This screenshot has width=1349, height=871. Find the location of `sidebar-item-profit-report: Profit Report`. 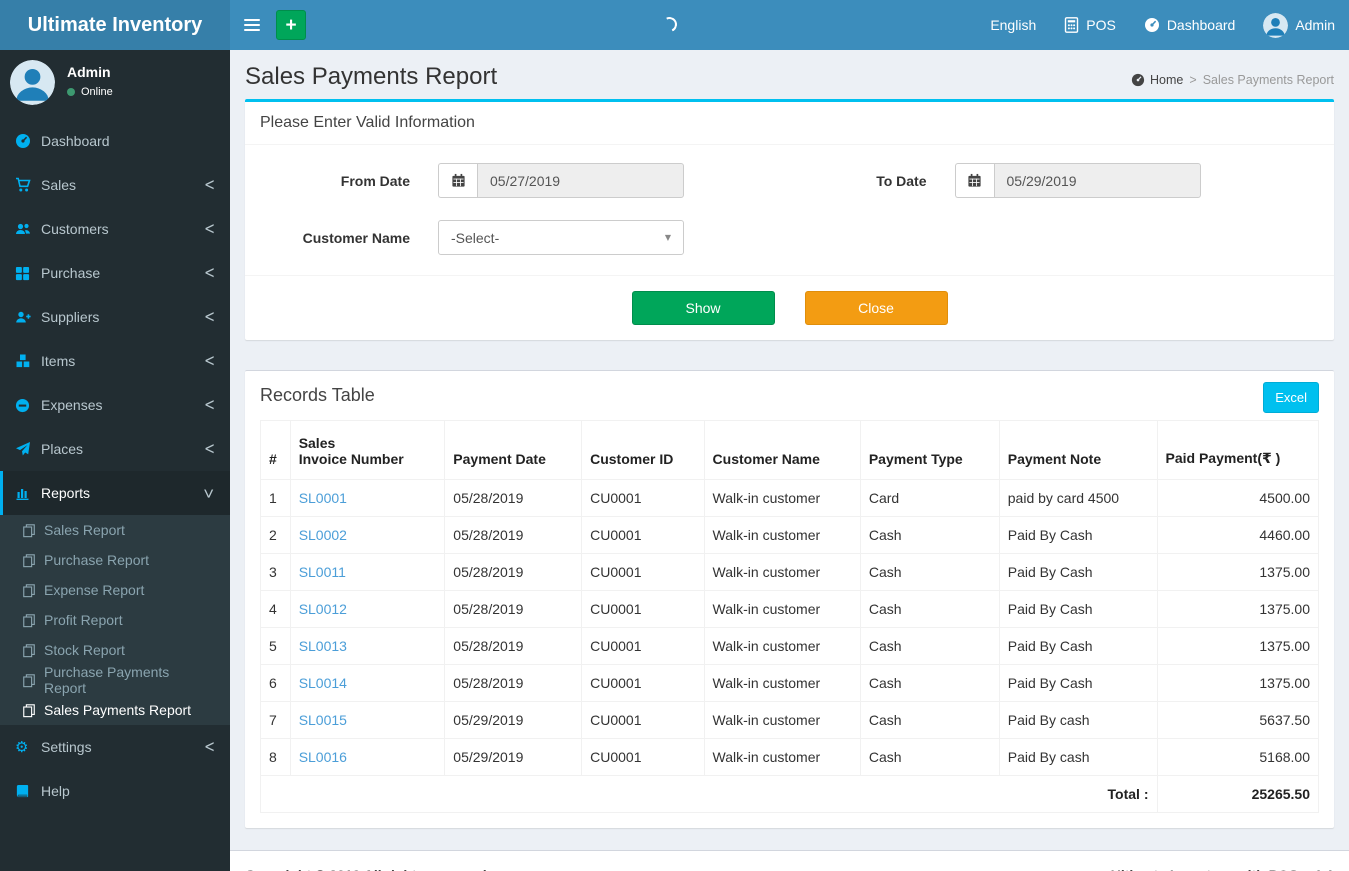

sidebar-item-profit-report: Profit Report is located at coordinates (115, 620).